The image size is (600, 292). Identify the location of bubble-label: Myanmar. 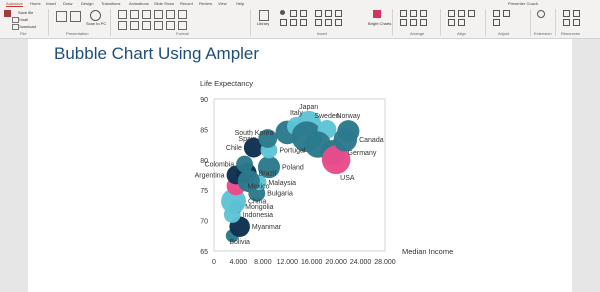
(267, 227).